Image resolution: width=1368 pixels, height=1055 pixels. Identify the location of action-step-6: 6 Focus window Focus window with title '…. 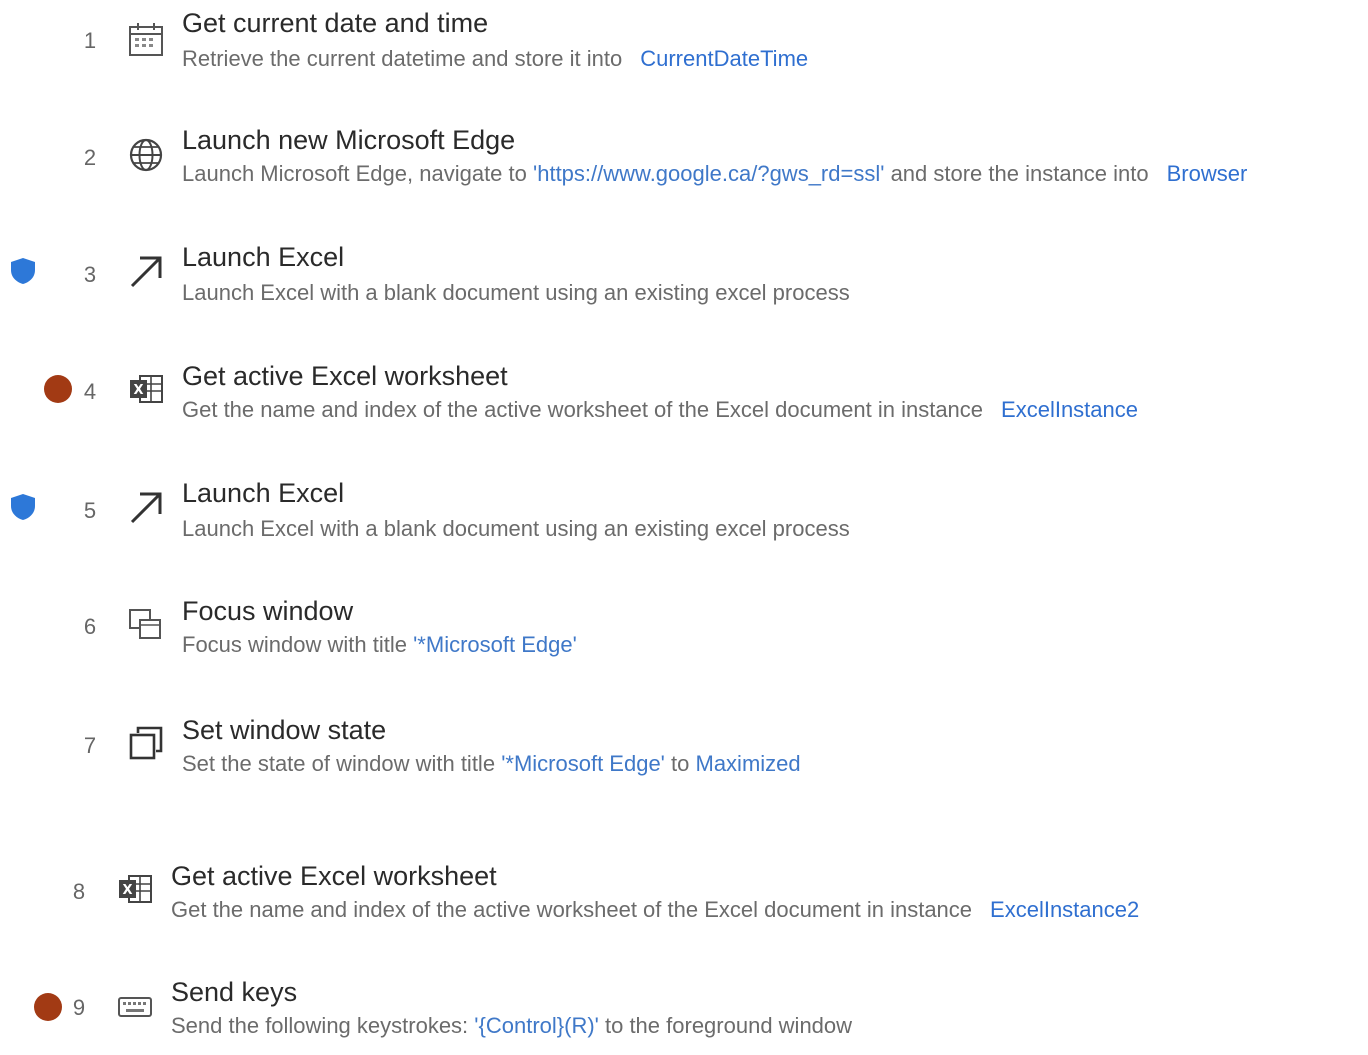
(684, 632).